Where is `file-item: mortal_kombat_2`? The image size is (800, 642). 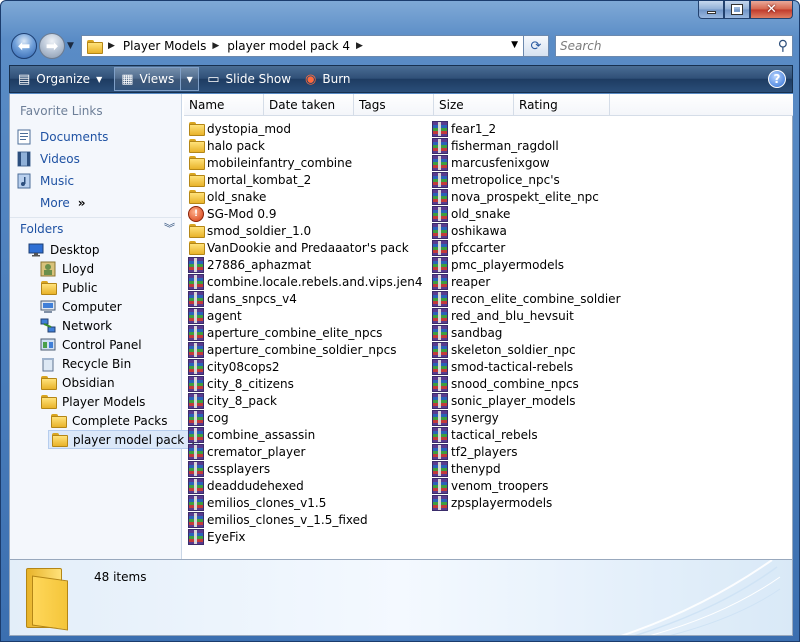 file-item: mortal_kombat_2 is located at coordinates (249, 179).